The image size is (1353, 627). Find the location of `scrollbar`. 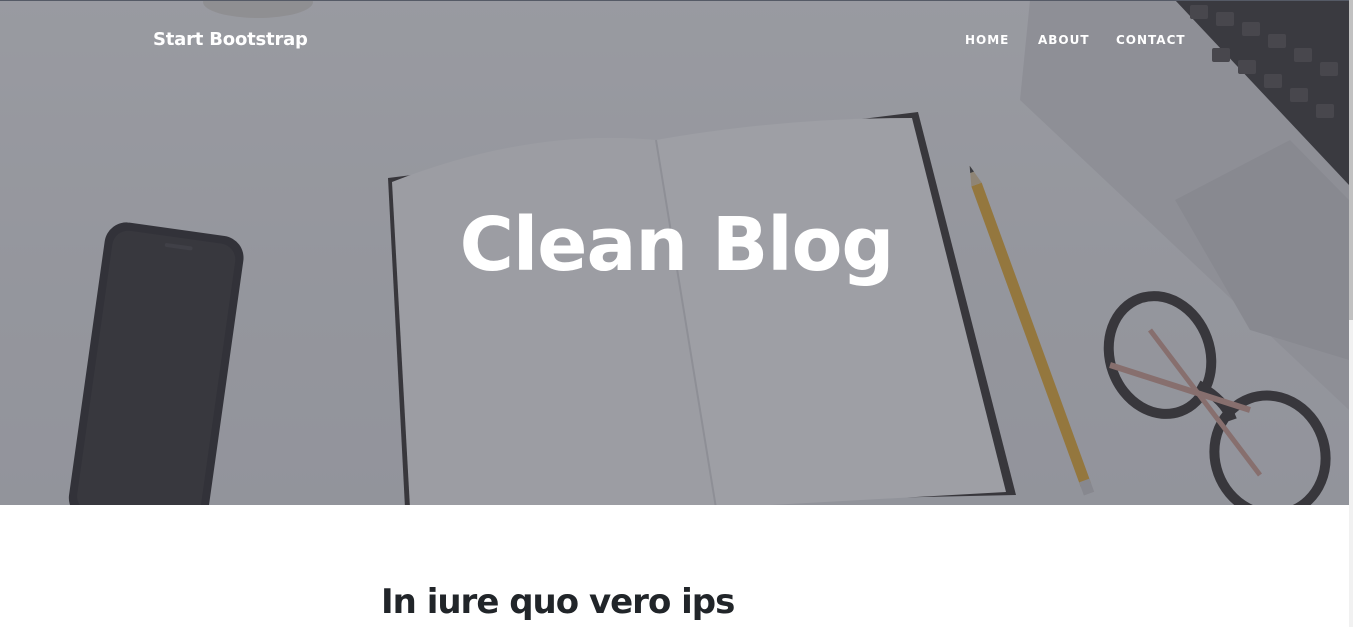

scrollbar is located at coordinates (1351, 313).